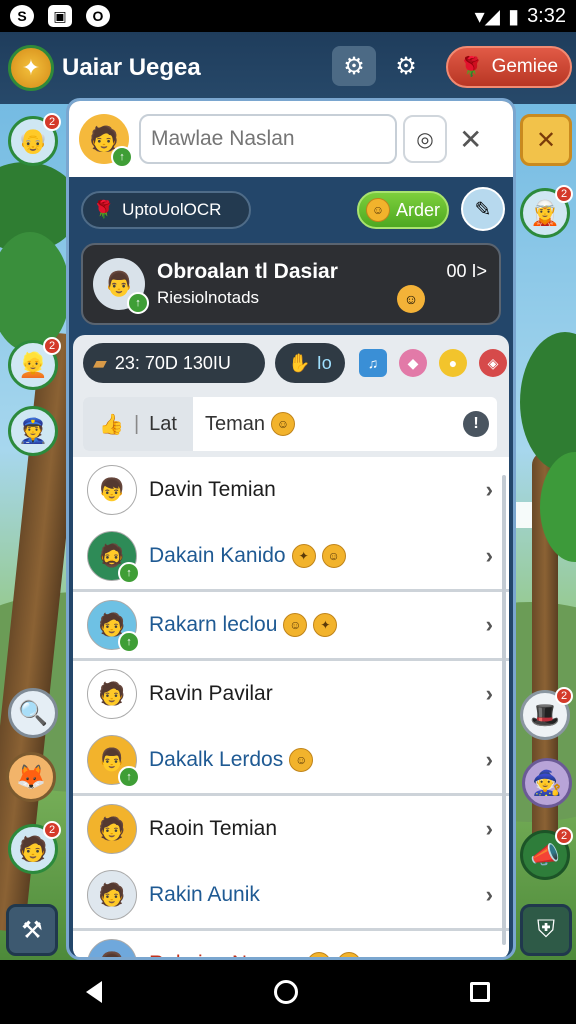 This screenshot has height=1024, width=576. Describe the element at coordinates (32, 930) in the screenshot. I see `tools-icon: ⚒` at that location.